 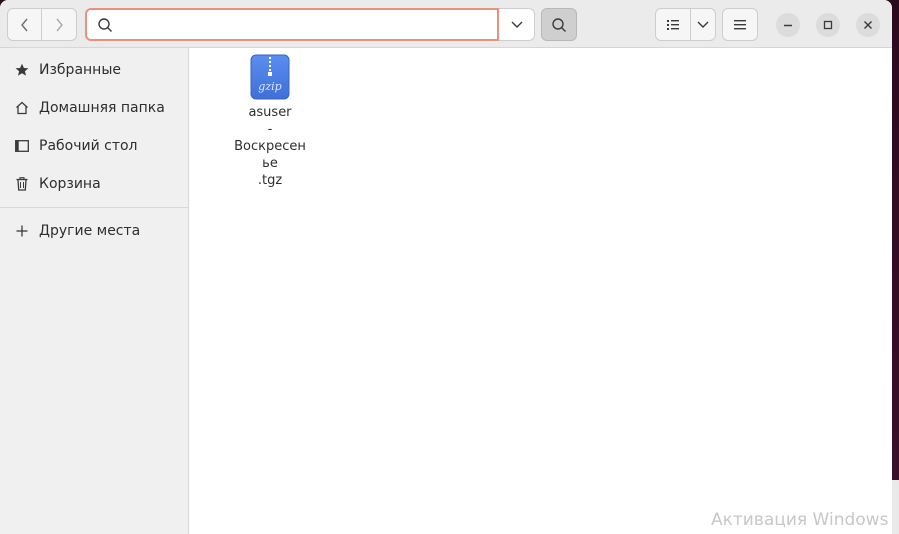 I want to click on file-item: gzip asuser - Воскресен ье .tgz, so click(x=270, y=121).